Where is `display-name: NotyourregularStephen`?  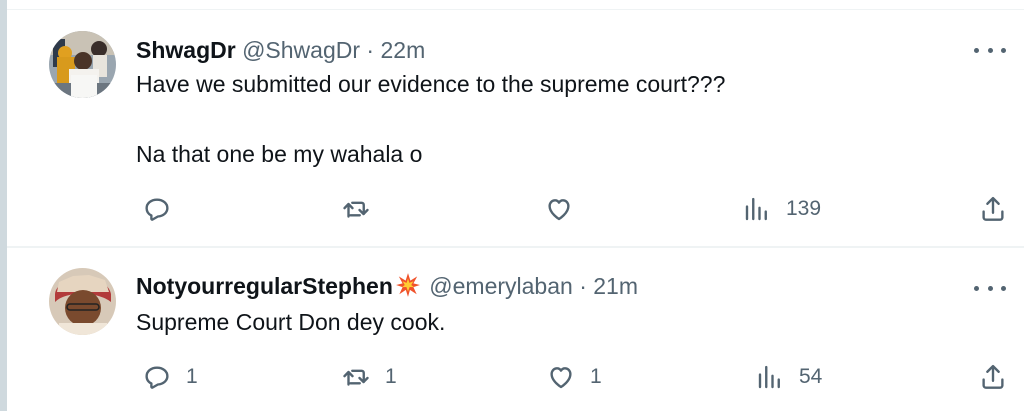
display-name: NotyourregularStephen is located at coordinates (264, 286).